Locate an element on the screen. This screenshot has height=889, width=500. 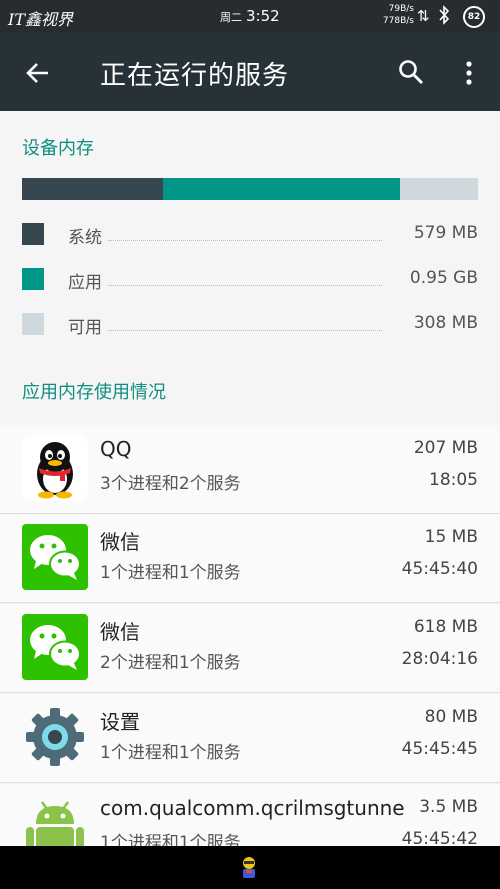
download-speed: 778B/s is located at coordinates (398, 21).